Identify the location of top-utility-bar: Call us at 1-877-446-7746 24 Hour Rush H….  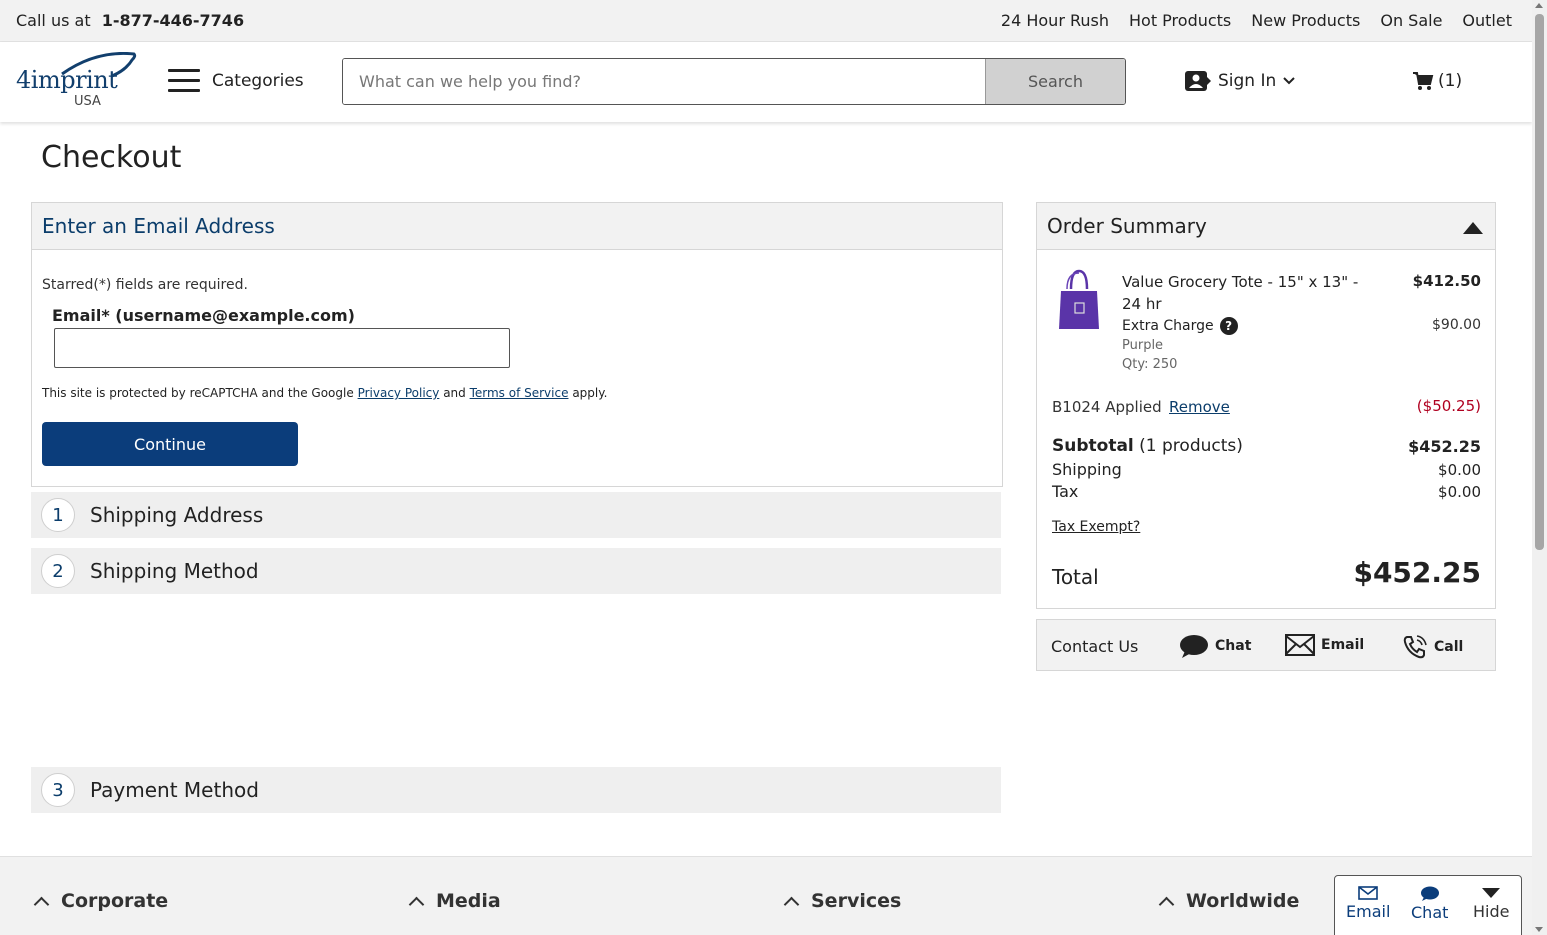
(766, 21).